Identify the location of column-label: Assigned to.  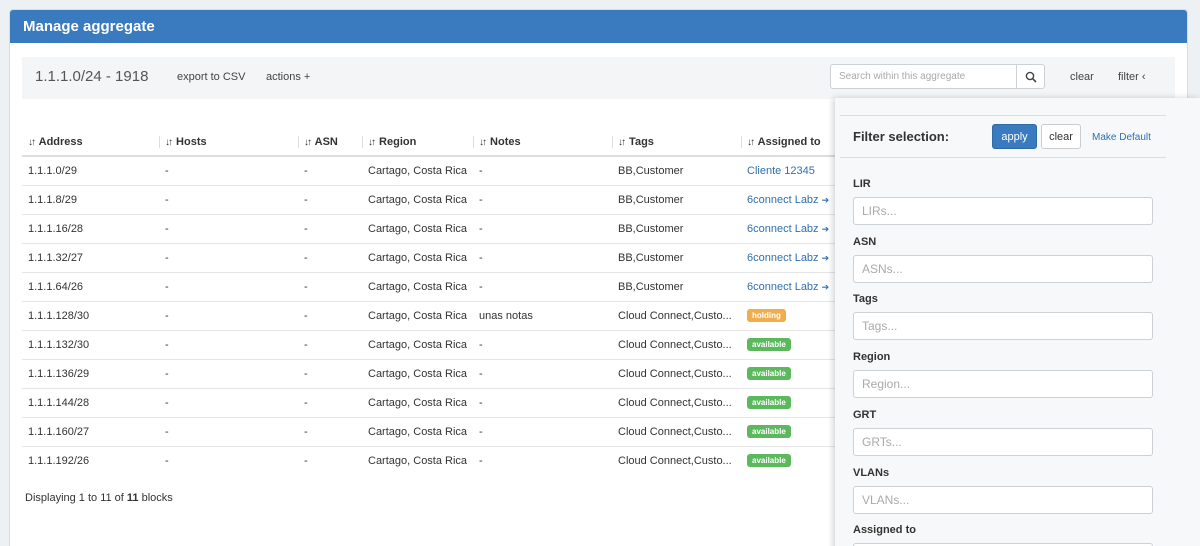
(788, 142).